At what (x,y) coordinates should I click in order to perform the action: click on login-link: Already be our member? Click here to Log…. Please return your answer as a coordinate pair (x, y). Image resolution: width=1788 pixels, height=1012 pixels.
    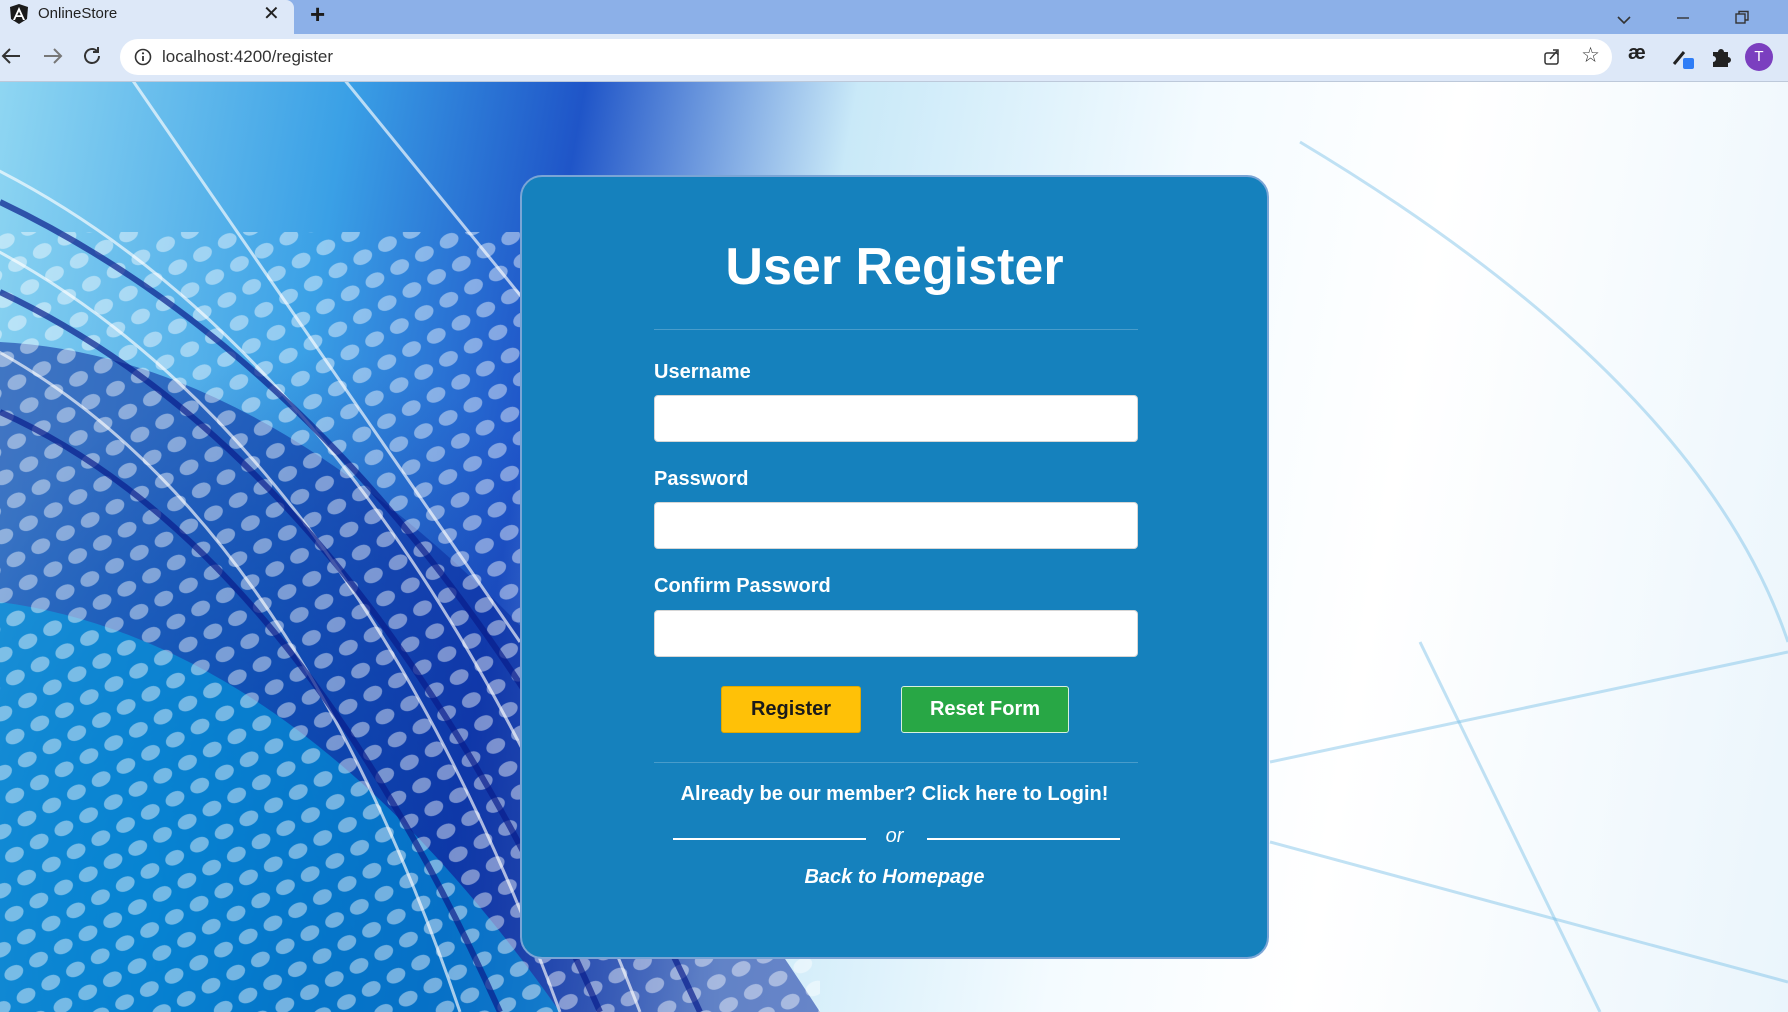
    Looking at the image, I should click on (894, 794).